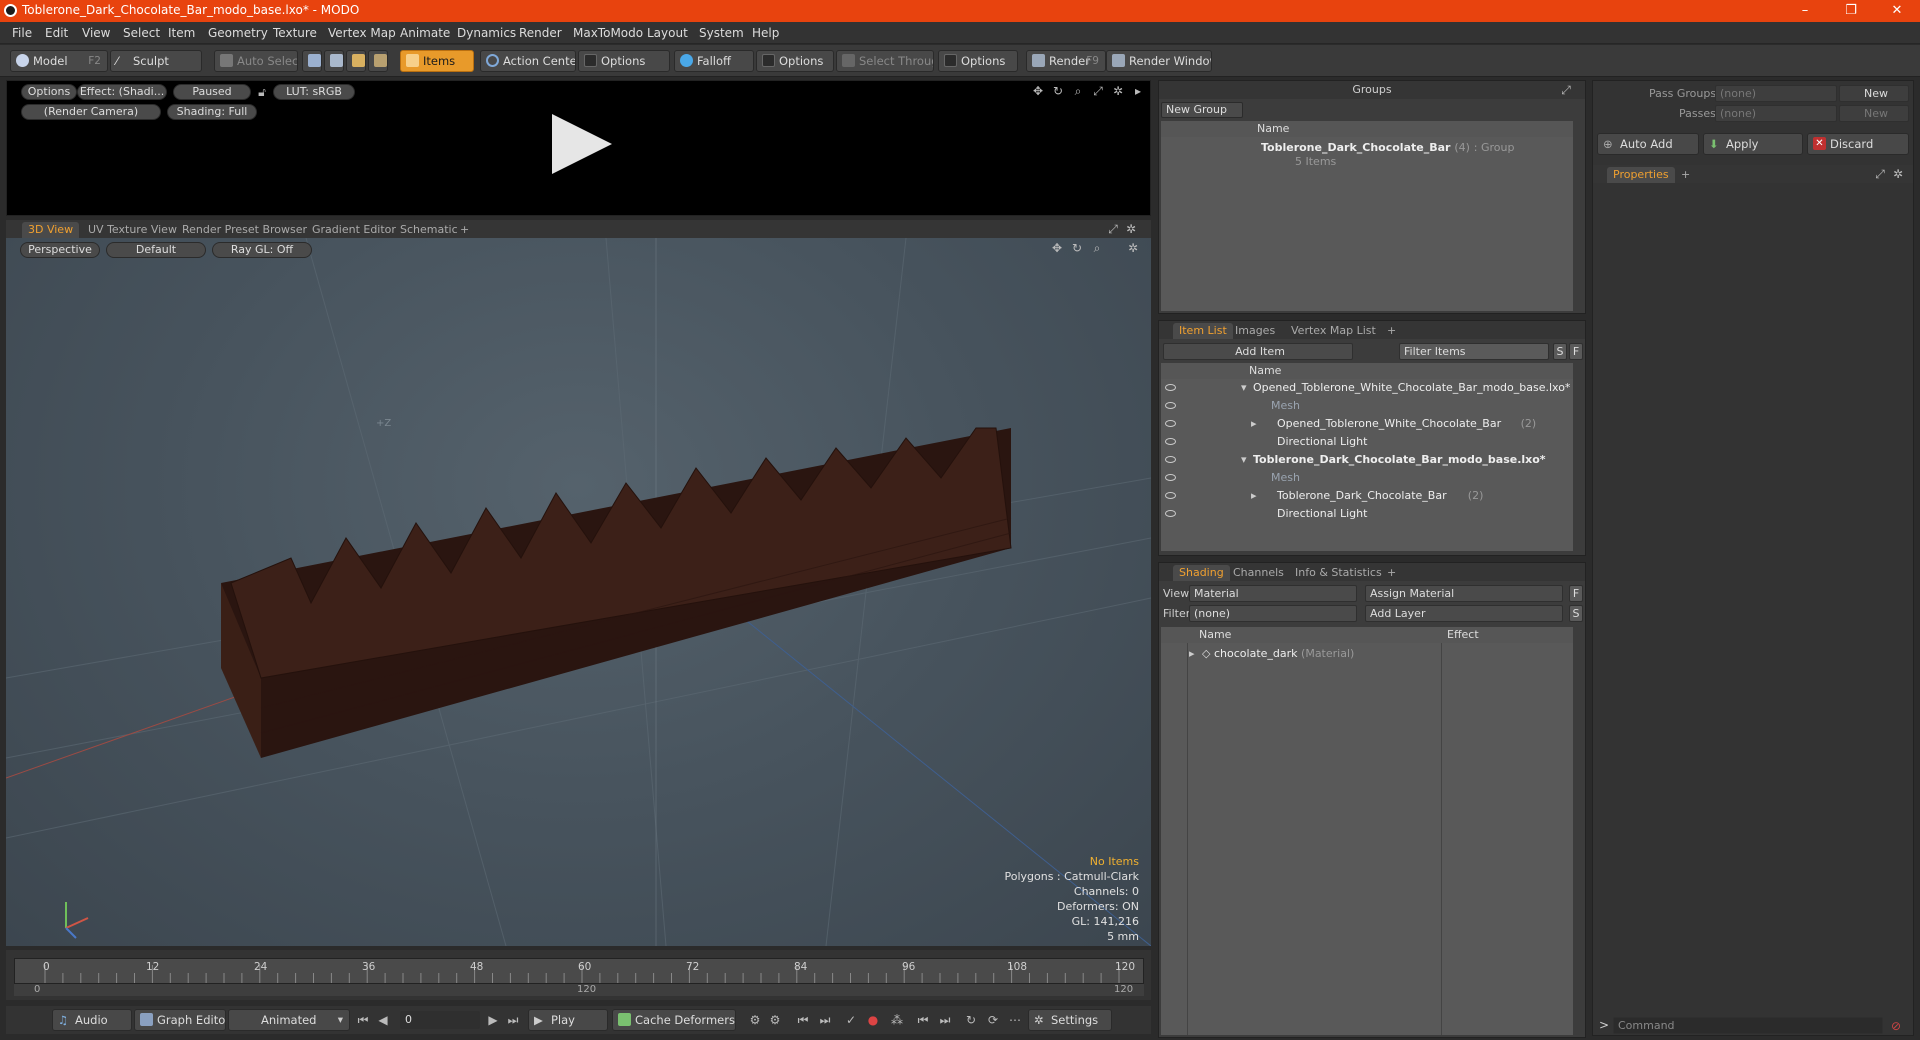 Image resolution: width=1920 pixels, height=1040 pixels. What do you see at coordinates (795, 61) in the screenshot?
I see `falloff-options-button: Options` at bounding box center [795, 61].